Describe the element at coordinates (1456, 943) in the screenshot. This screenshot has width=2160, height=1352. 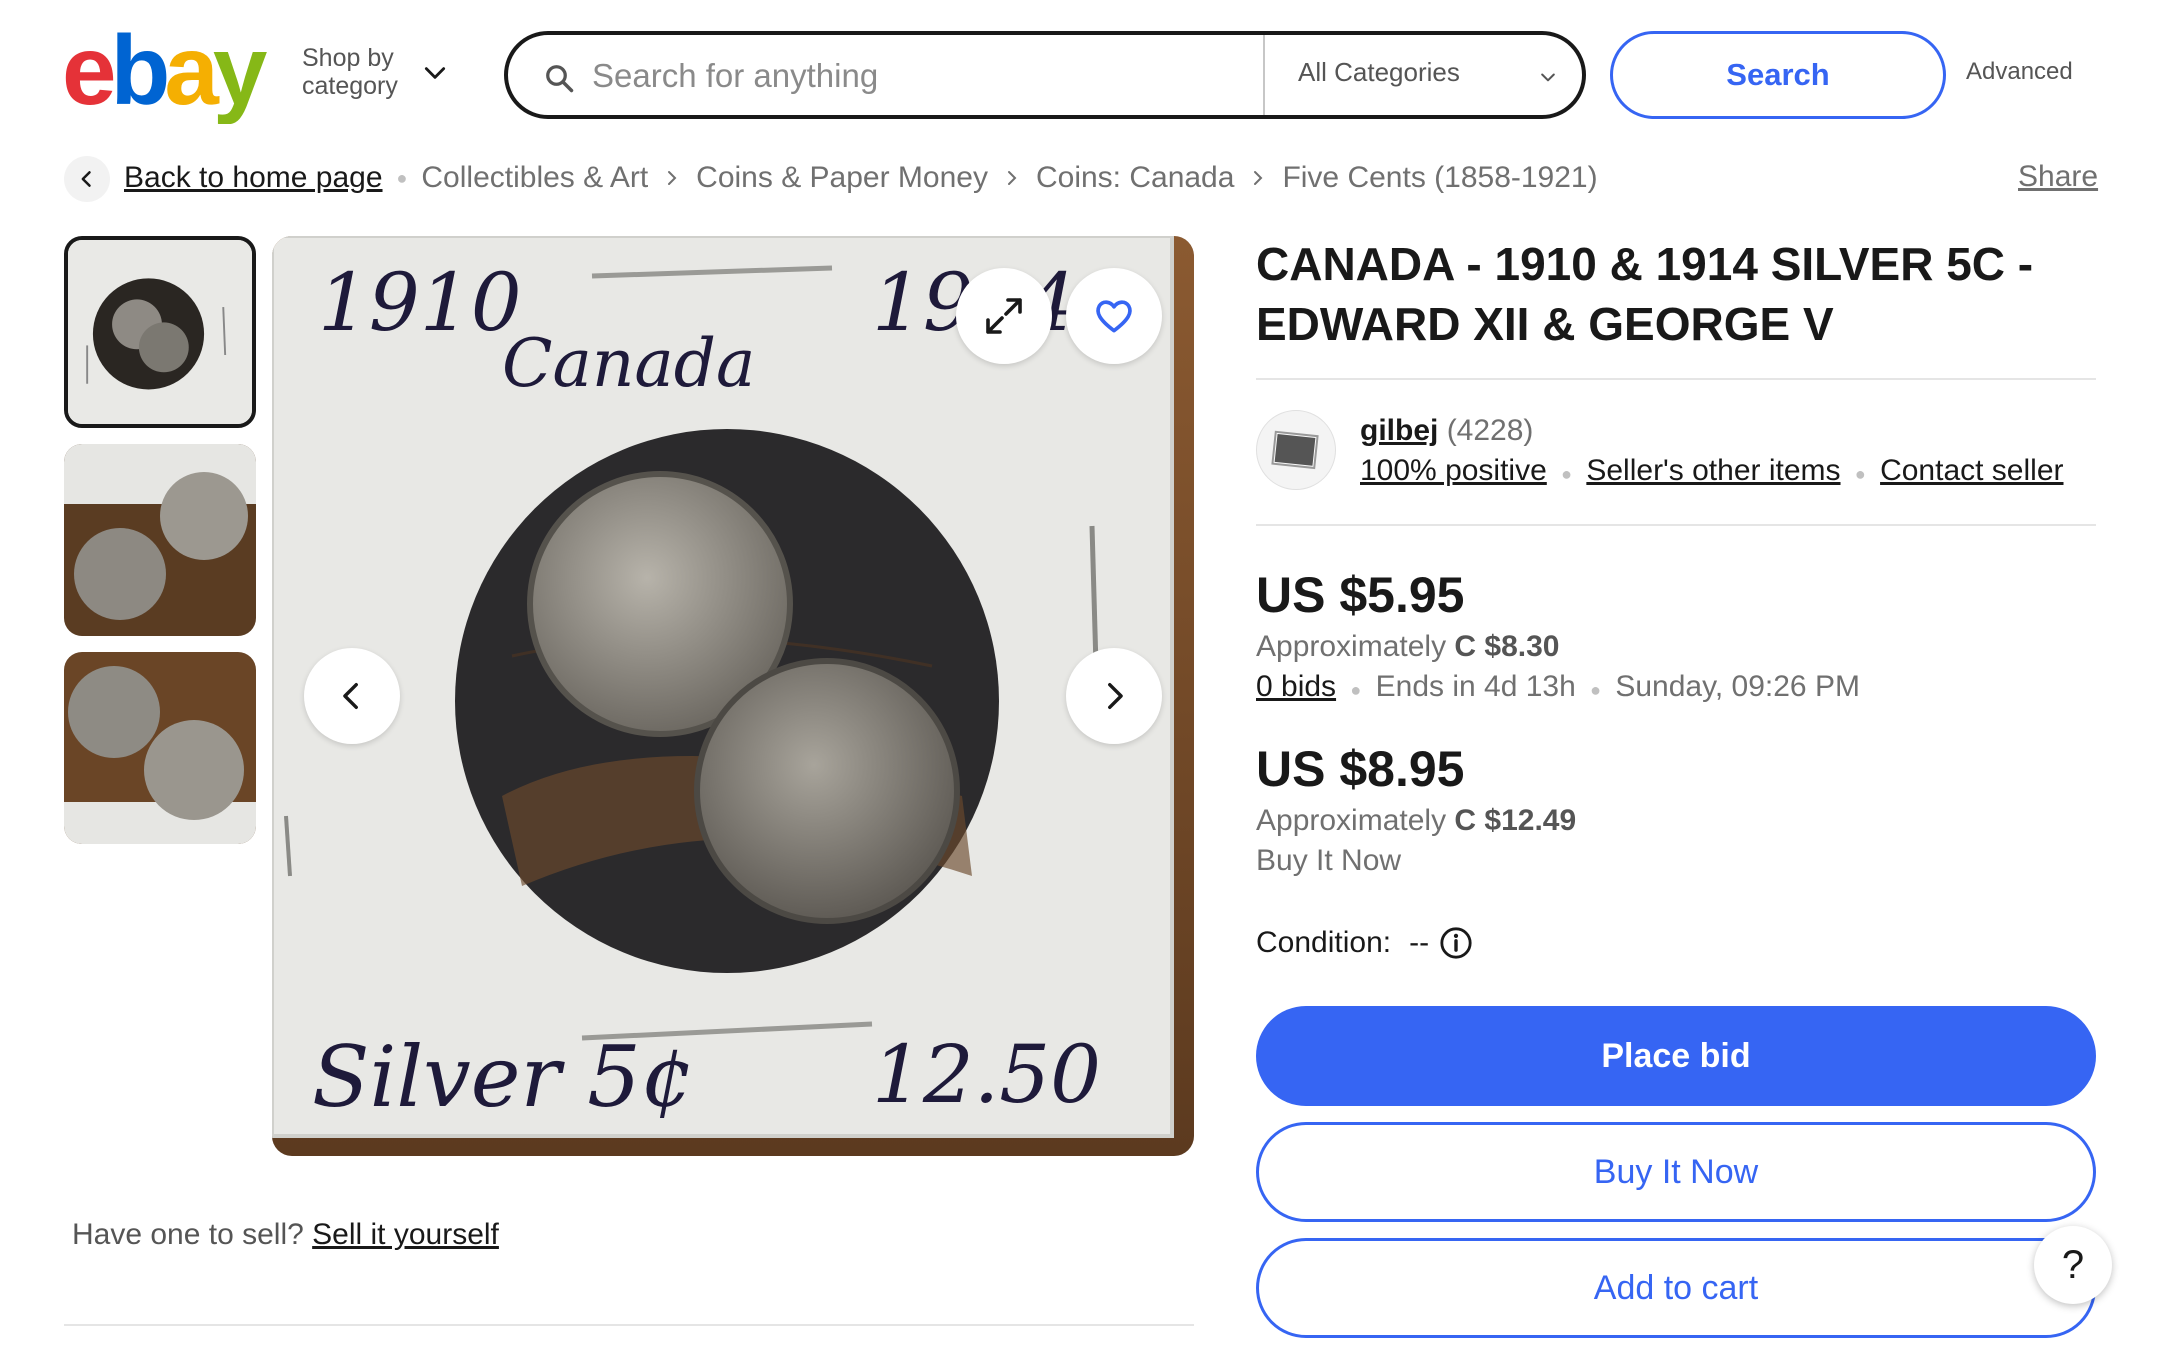
I see `info-icon` at that location.